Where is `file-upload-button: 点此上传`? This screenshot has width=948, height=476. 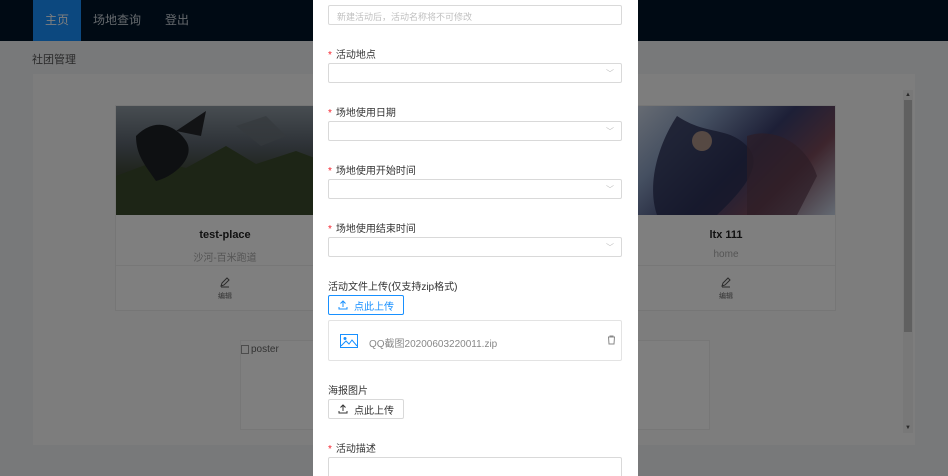
file-upload-button: 点此上传 is located at coordinates (366, 305).